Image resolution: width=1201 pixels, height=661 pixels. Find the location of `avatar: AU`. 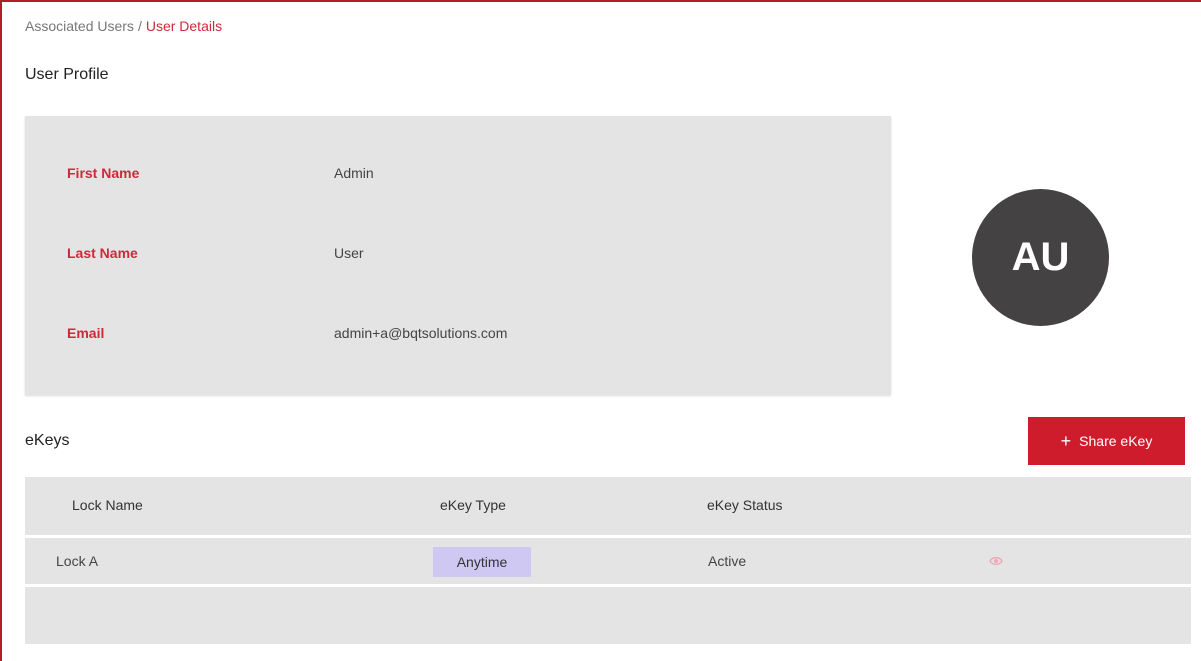

avatar: AU is located at coordinates (1040, 257).